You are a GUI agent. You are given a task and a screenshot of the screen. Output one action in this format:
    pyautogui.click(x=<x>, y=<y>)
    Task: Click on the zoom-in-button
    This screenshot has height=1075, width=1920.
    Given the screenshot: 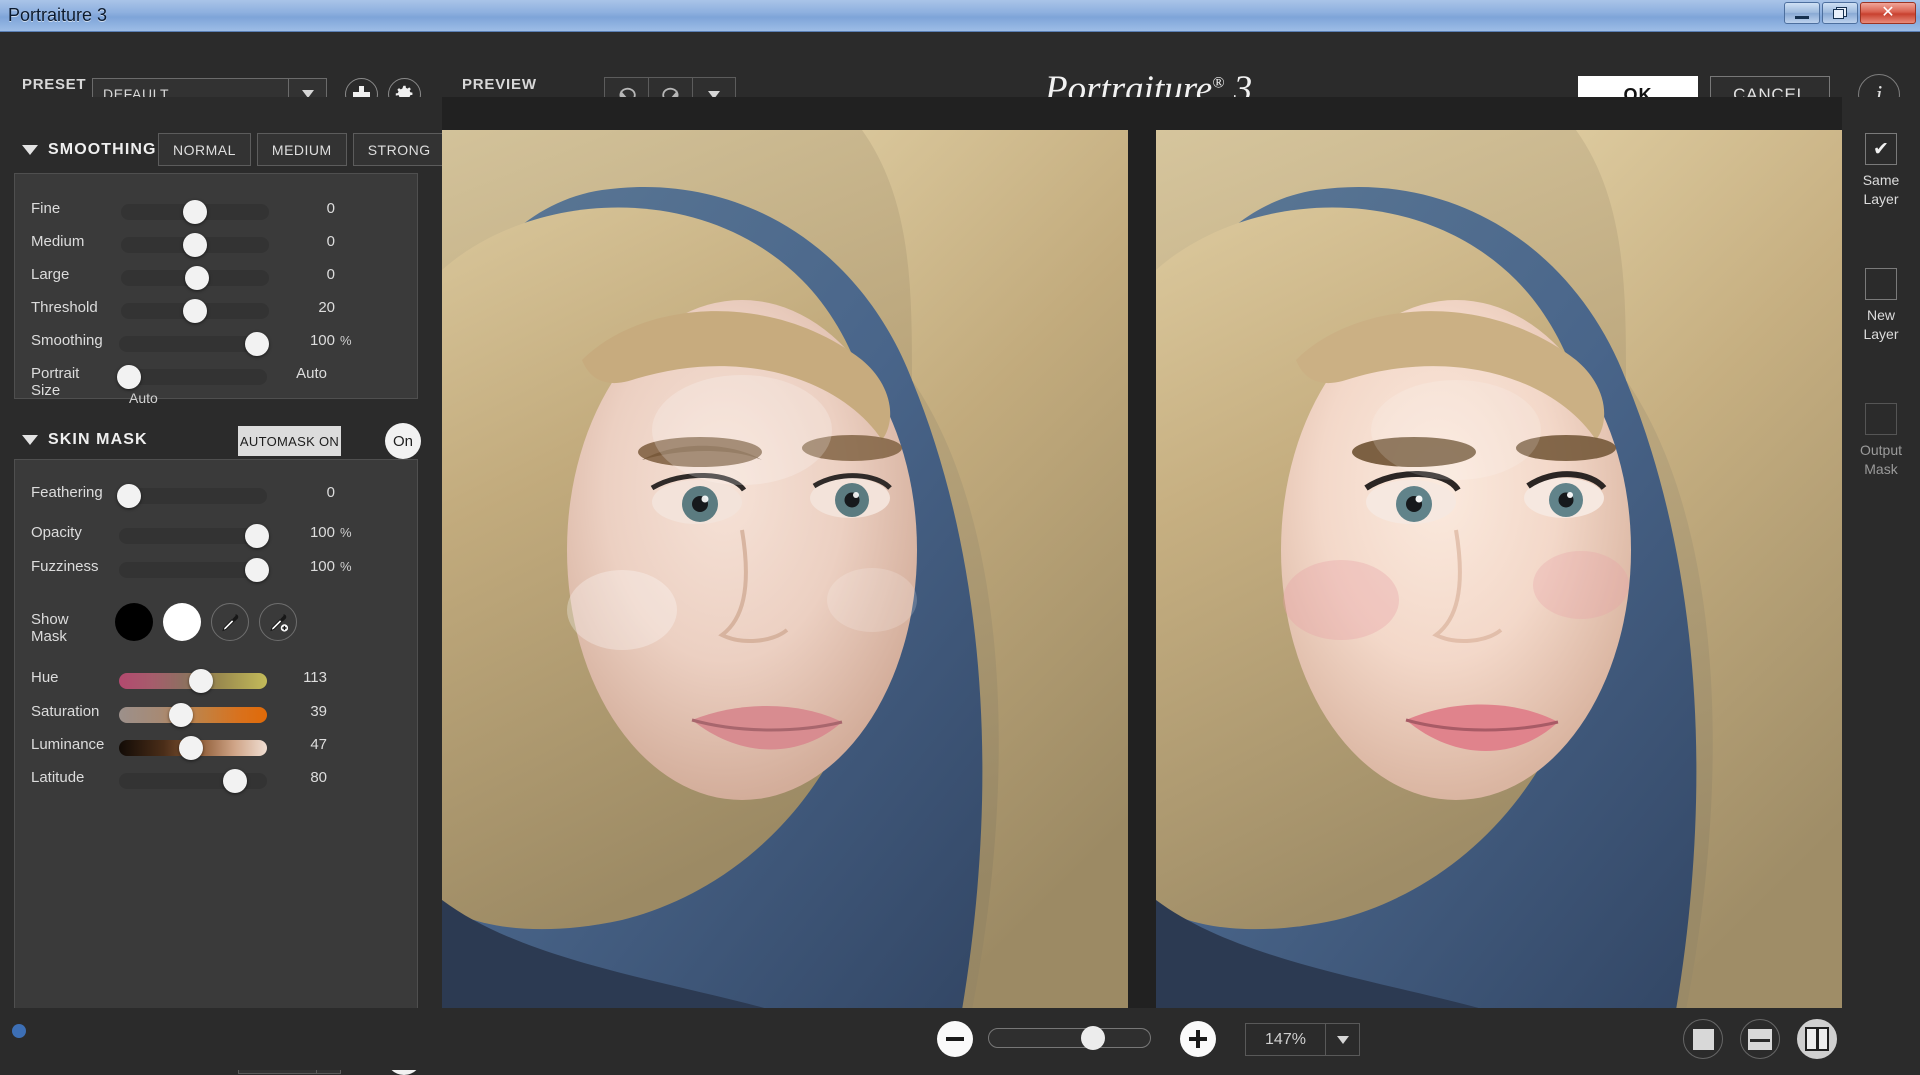 What is the action you would take?
    pyautogui.click(x=1198, y=1039)
    